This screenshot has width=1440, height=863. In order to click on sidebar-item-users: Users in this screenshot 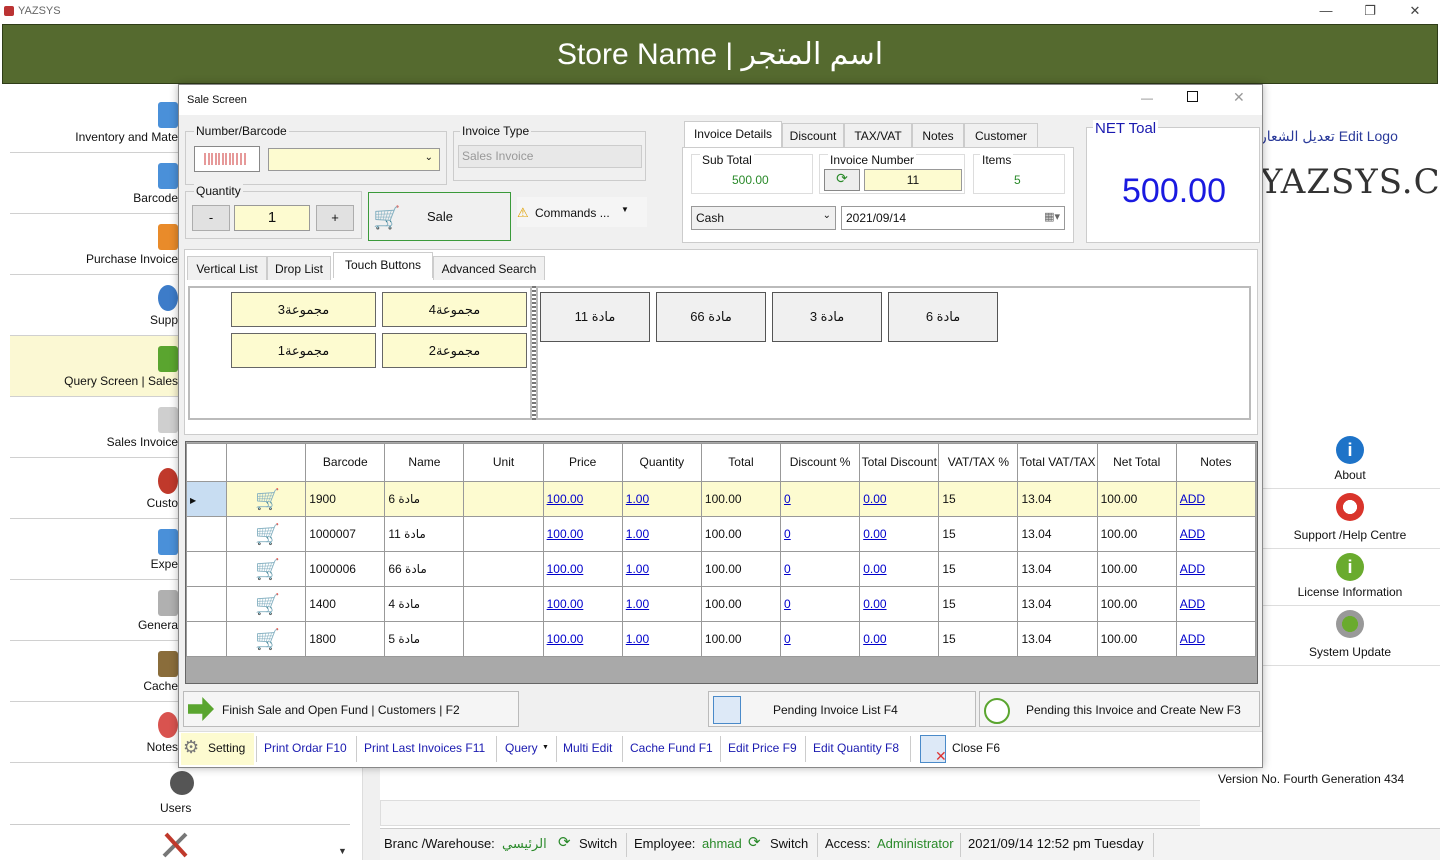, I will do `click(180, 794)`.